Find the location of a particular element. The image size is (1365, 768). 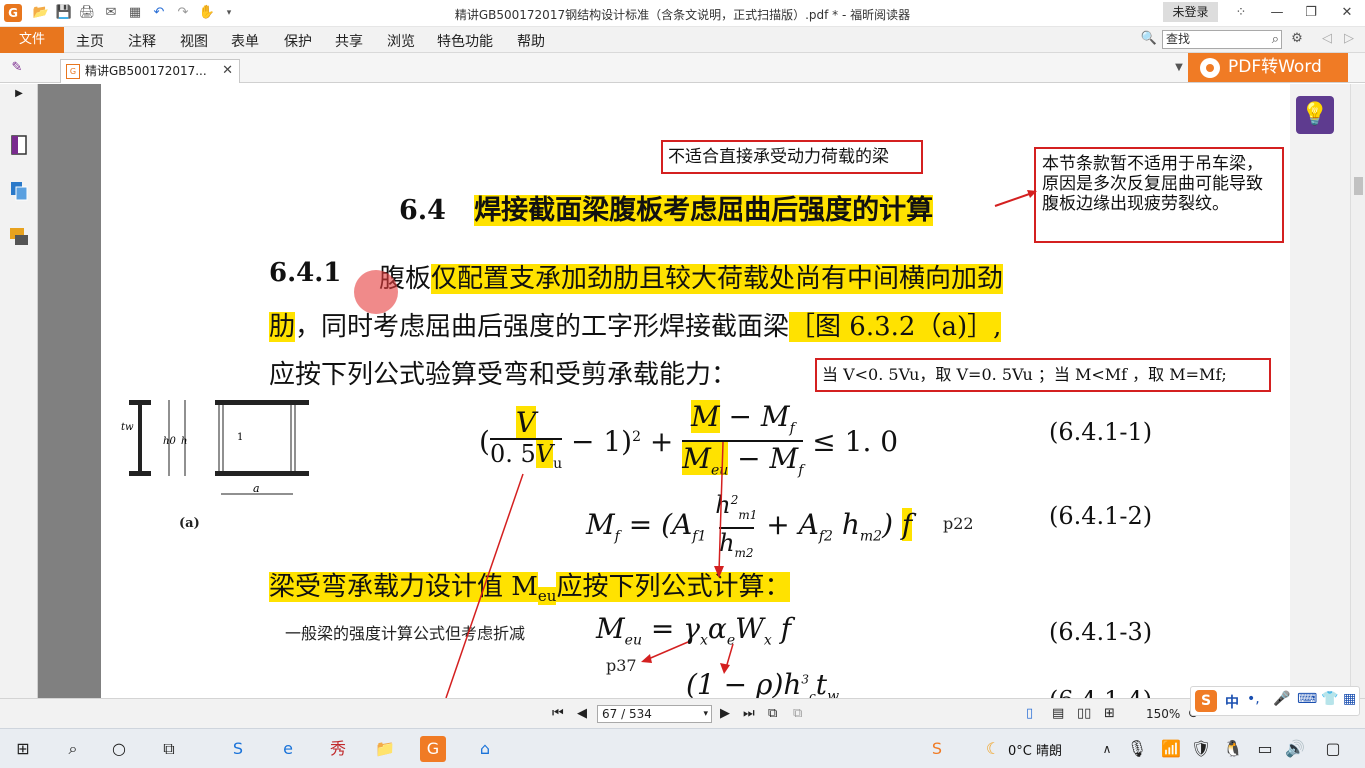

menu-home: 主页 is located at coordinates (90, 41).